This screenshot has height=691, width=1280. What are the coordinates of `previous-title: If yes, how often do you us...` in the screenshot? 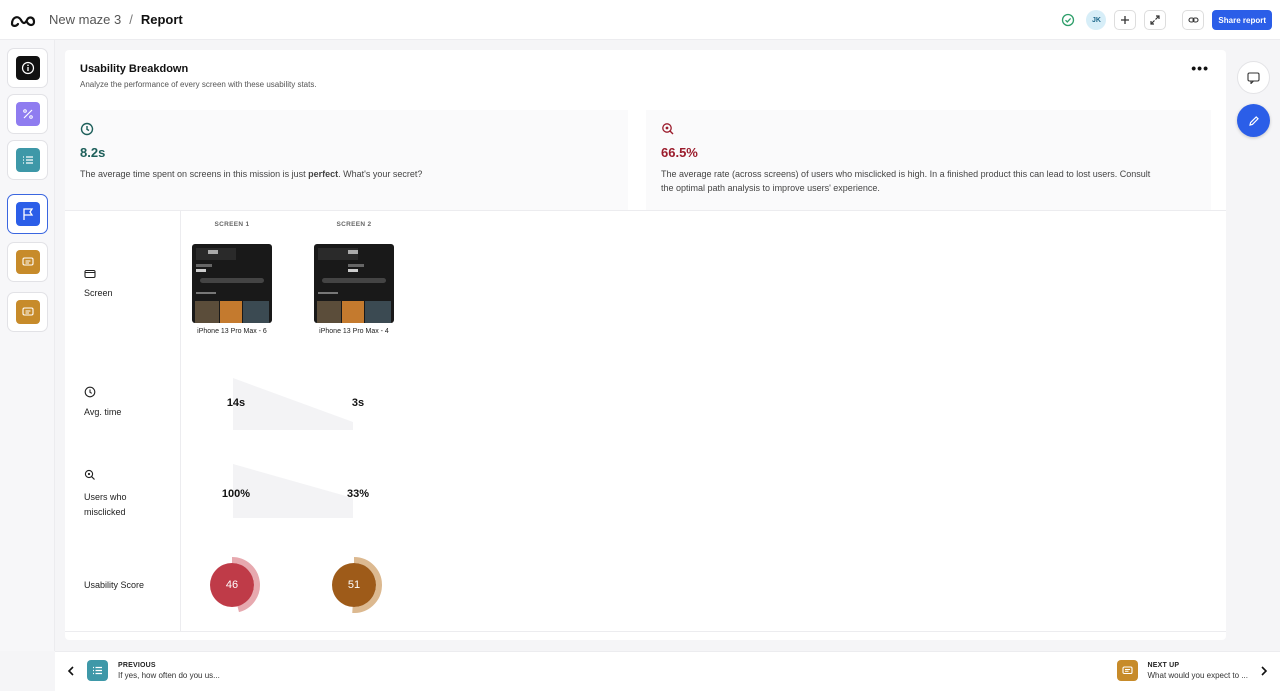 It's located at (169, 675).